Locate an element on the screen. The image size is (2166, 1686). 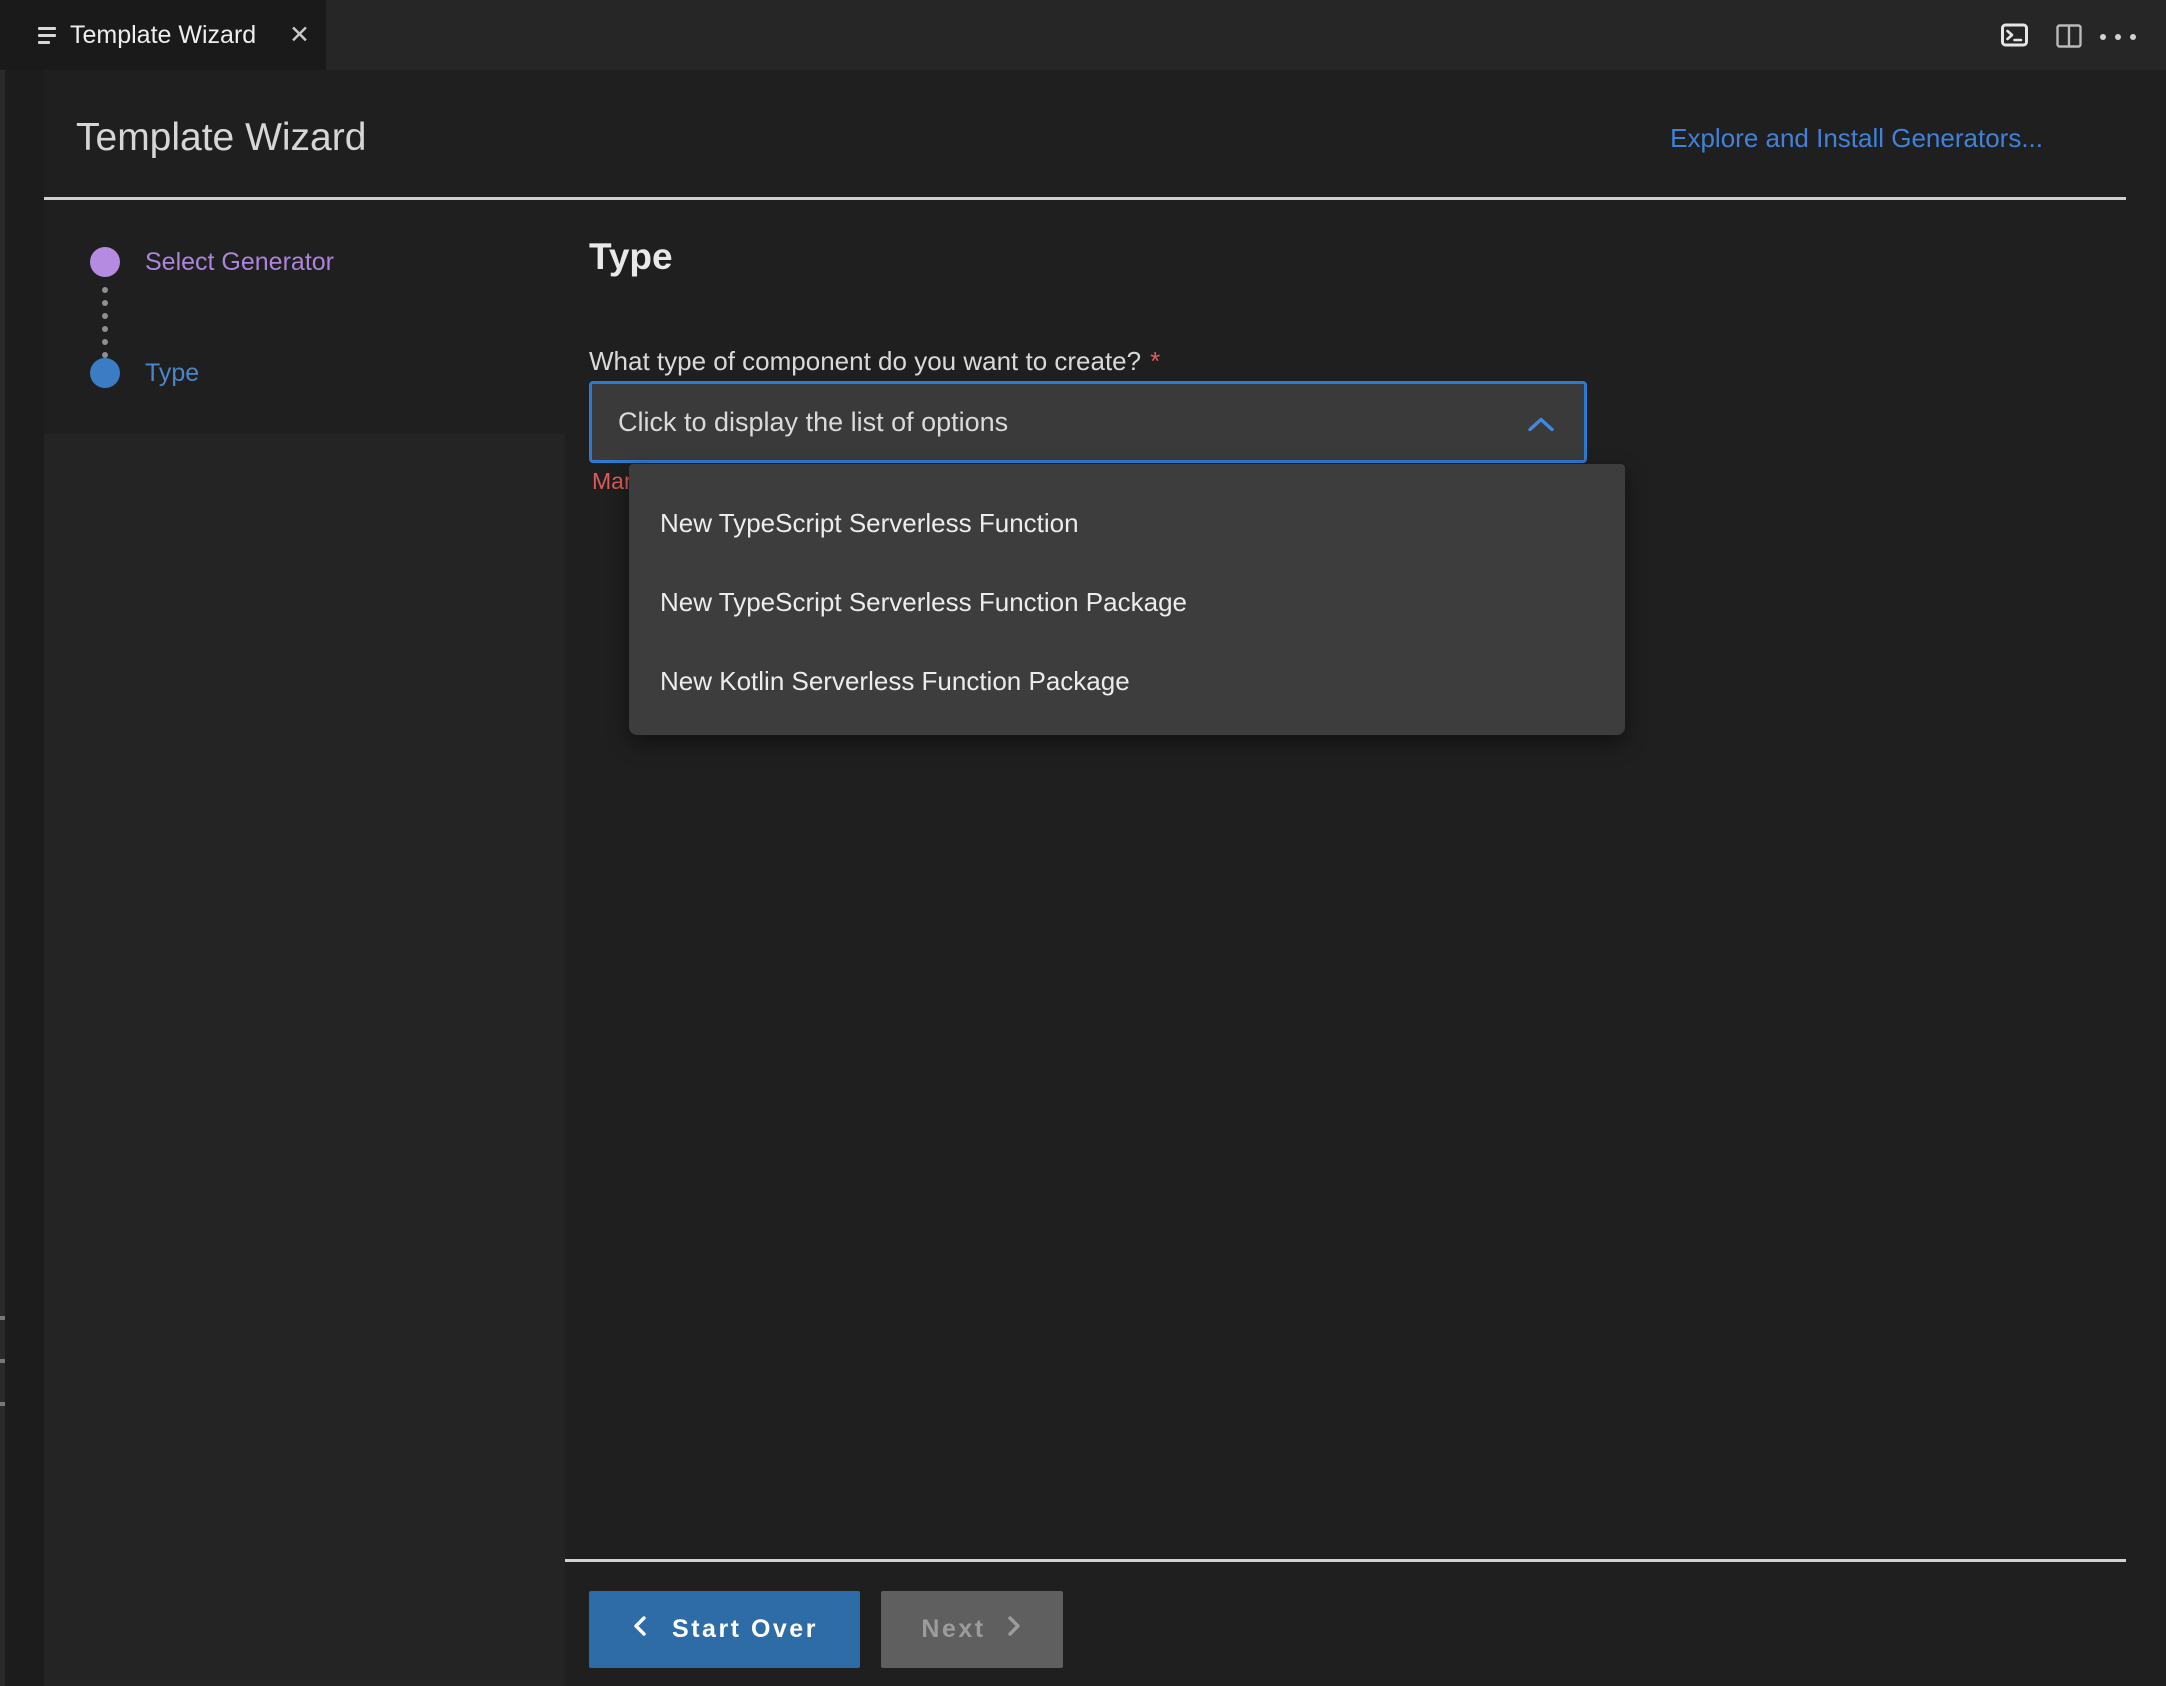
chevron-up-icon is located at coordinates (1541, 427).